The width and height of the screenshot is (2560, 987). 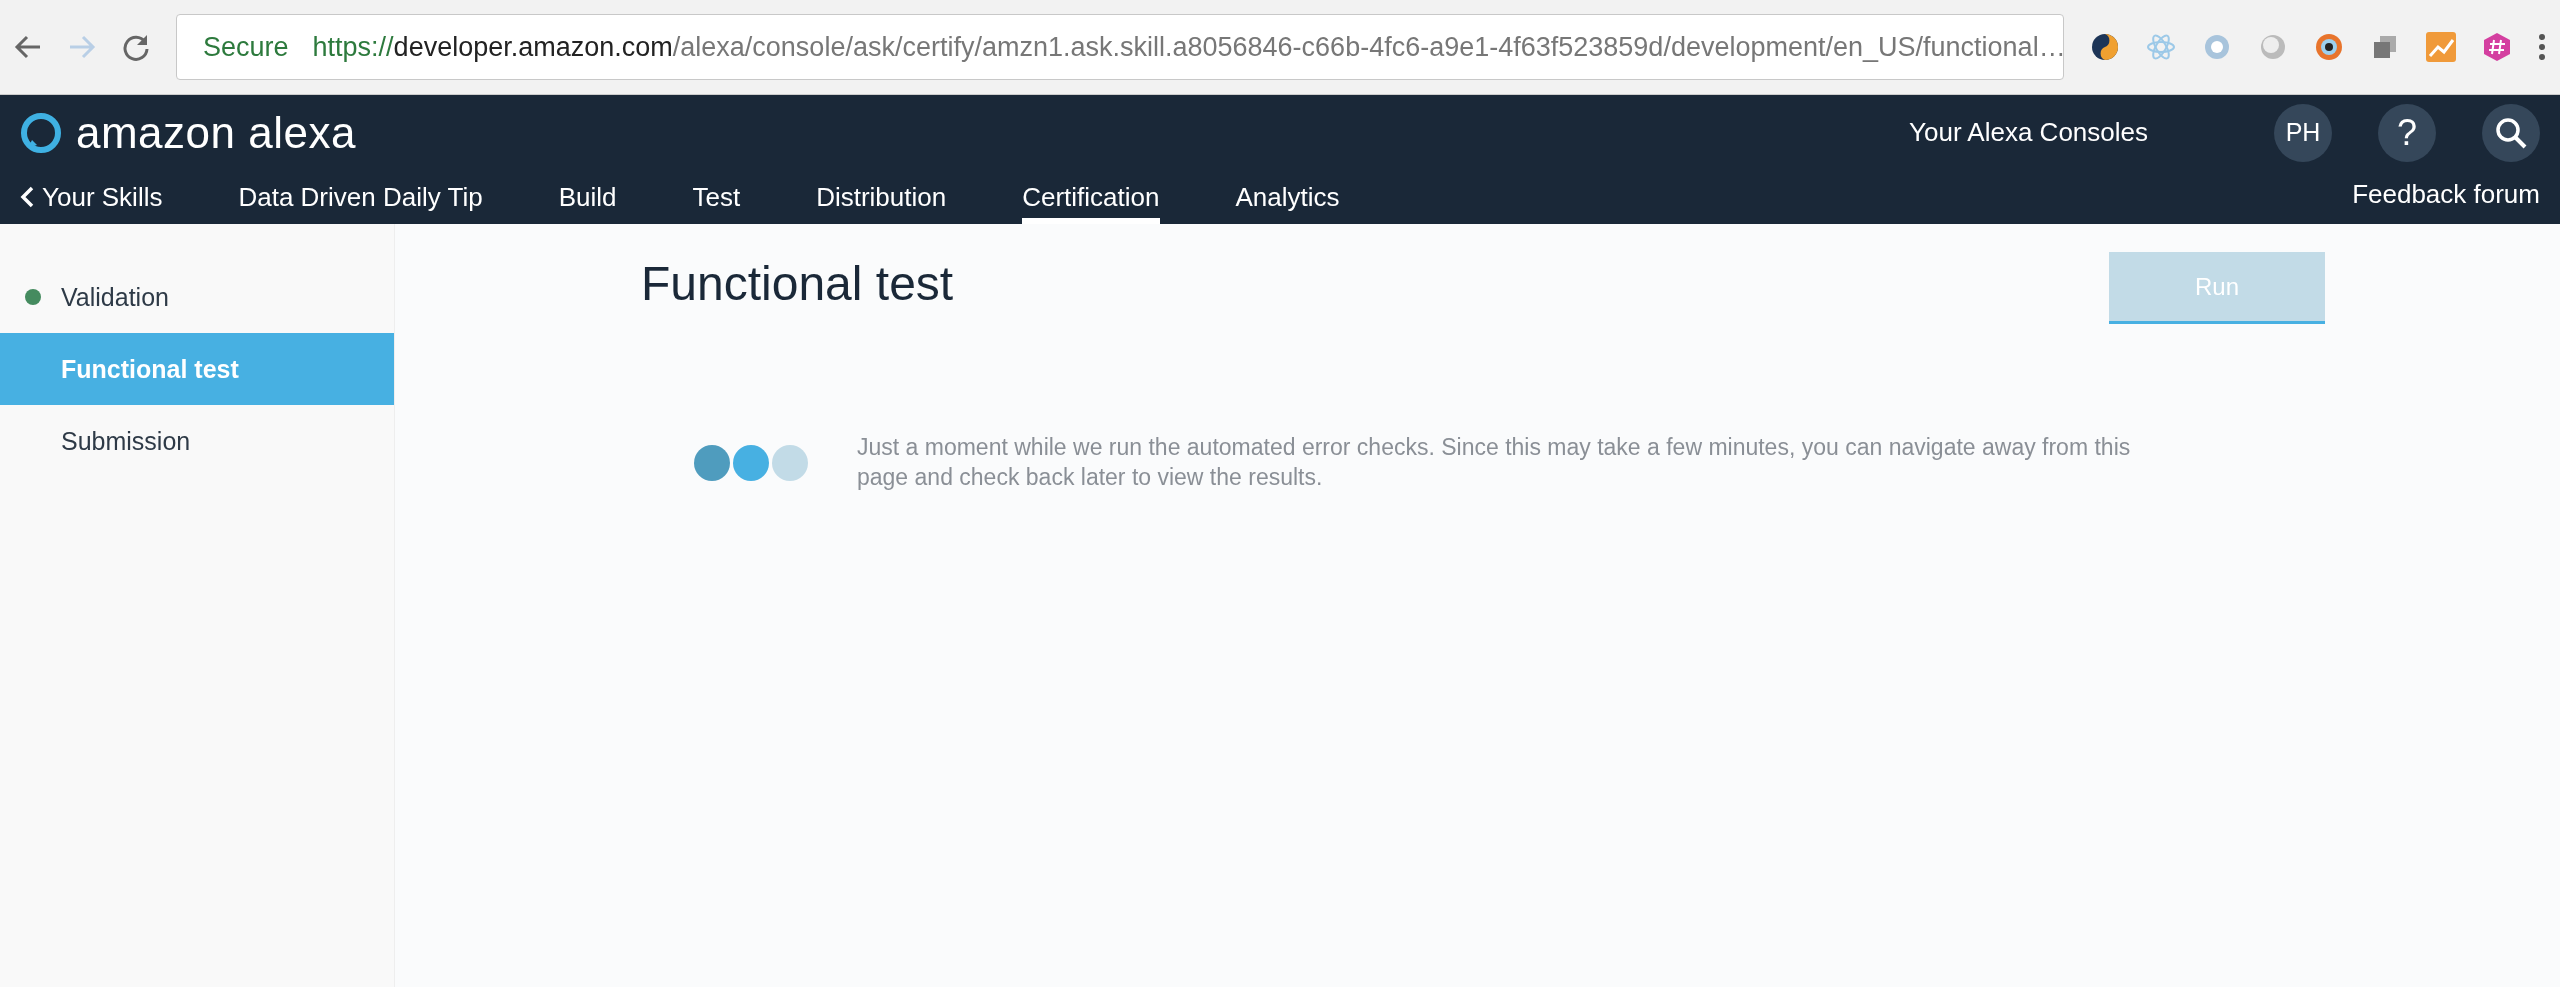 What do you see at coordinates (27, 197) in the screenshot?
I see `chevron-left-icon` at bounding box center [27, 197].